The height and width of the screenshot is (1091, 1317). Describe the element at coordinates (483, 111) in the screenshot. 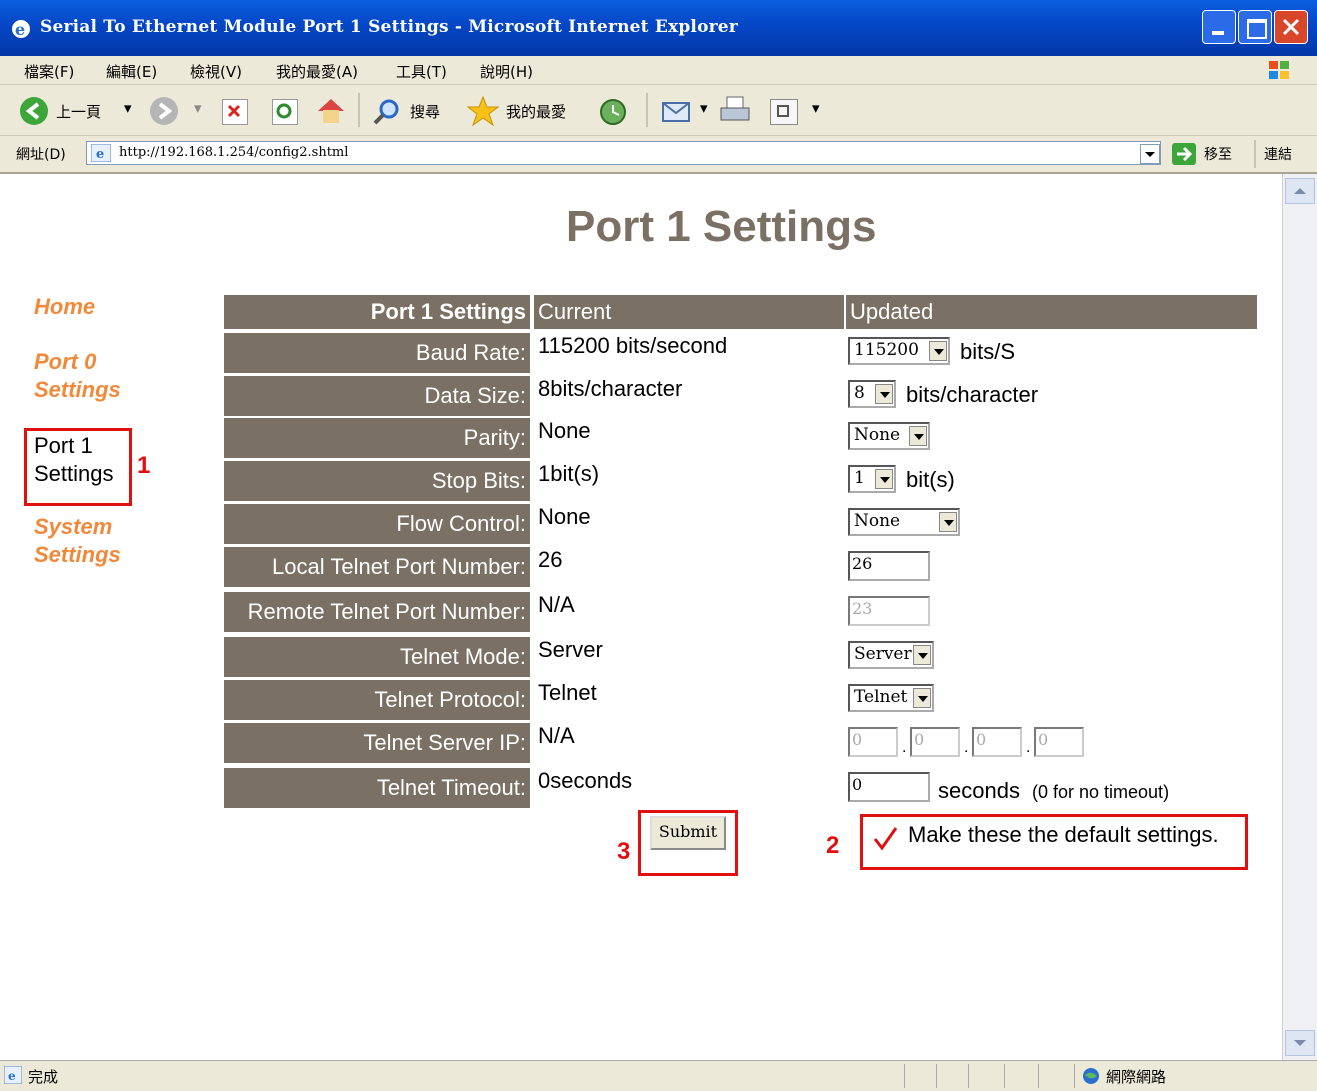

I see `favorites-star-icon` at that location.